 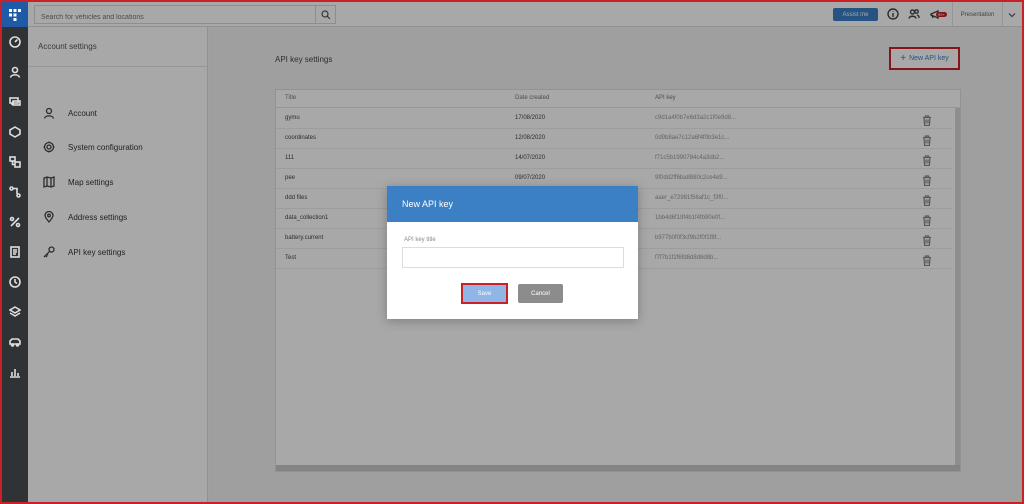 What do you see at coordinates (15, 42) in the screenshot?
I see `dashboard-icon` at bounding box center [15, 42].